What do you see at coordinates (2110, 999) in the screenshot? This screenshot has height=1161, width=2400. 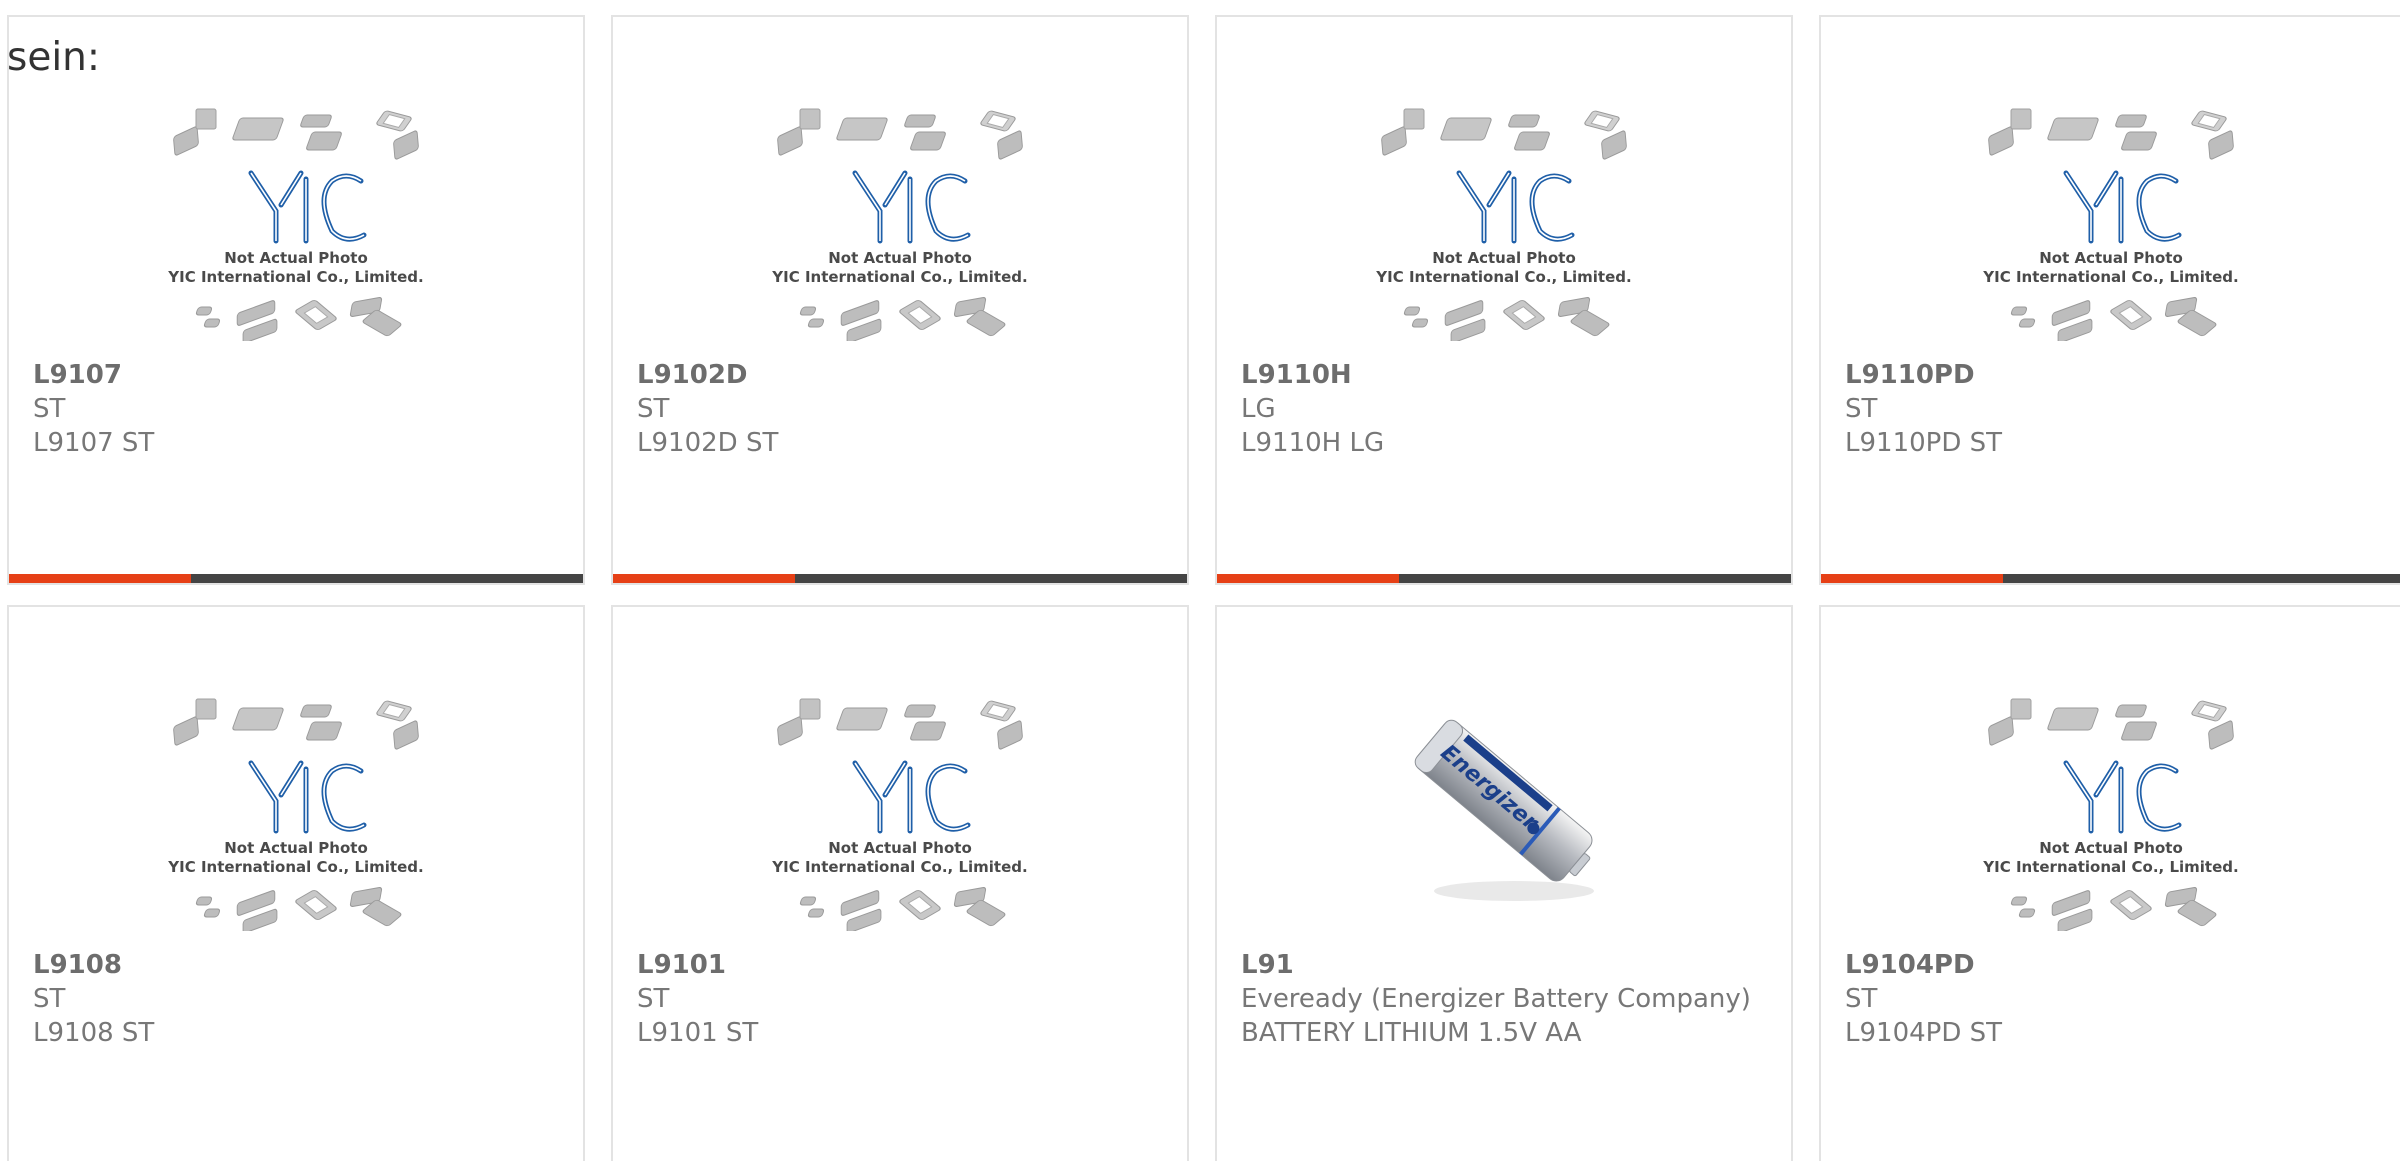 I see `product-info: L9104PD ST L9104PD ST` at bounding box center [2110, 999].